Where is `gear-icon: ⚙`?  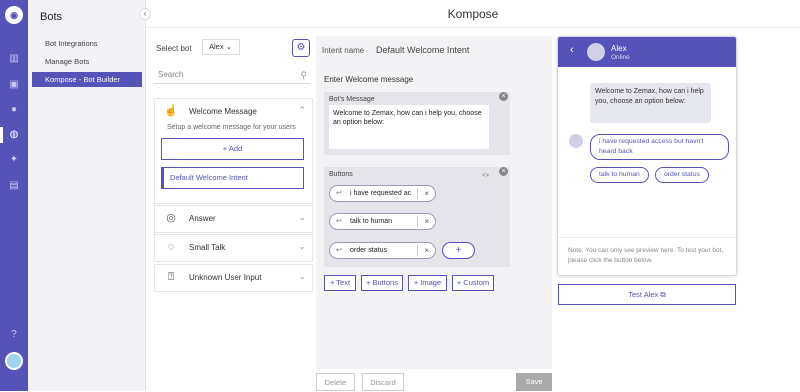 gear-icon: ⚙ is located at coordinates (301, 47).